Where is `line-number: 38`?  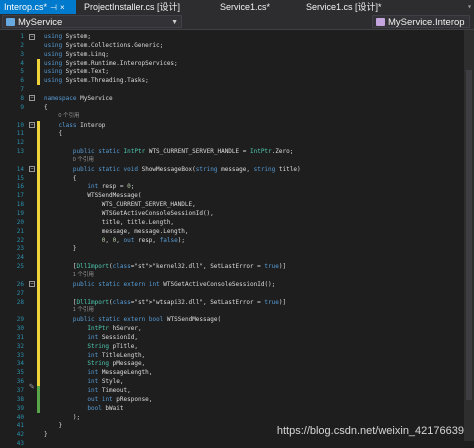 line-number: 38 is located at coordinates (20, 399).